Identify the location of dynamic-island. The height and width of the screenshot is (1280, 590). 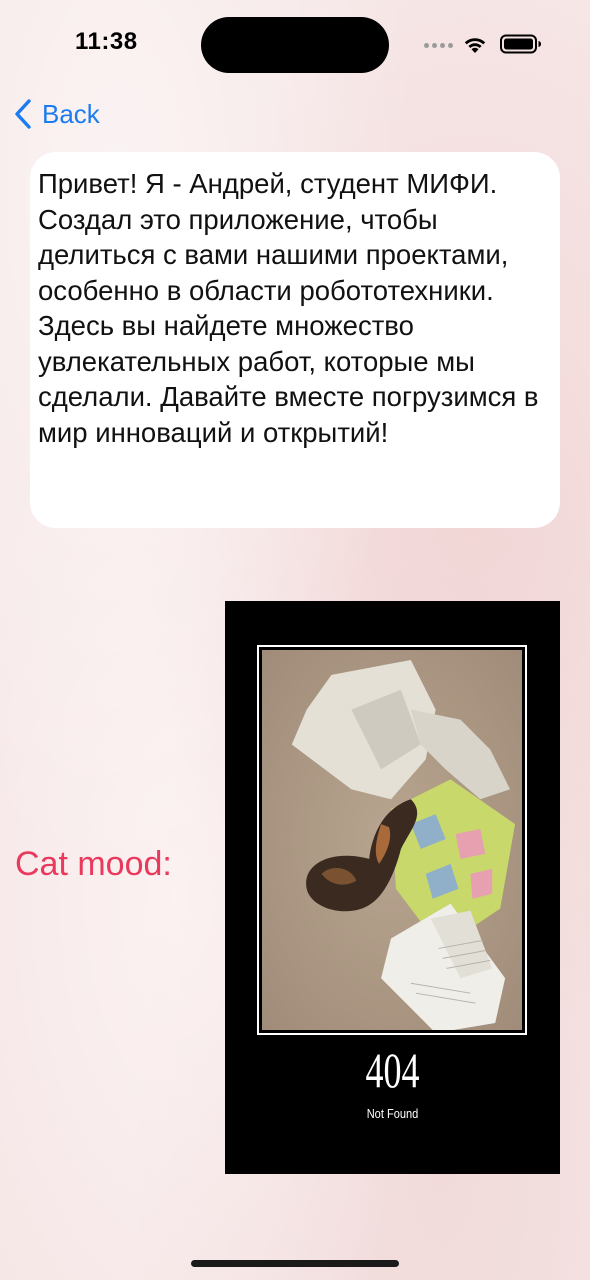
(295, 45).